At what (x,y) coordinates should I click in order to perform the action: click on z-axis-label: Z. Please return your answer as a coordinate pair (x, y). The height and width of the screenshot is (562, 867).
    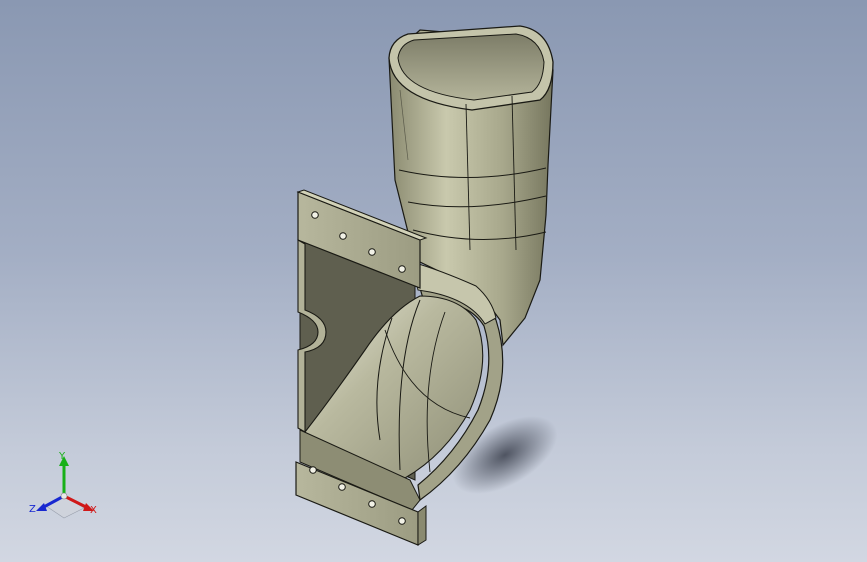
    Looking at the image, I should click on (32, 509).